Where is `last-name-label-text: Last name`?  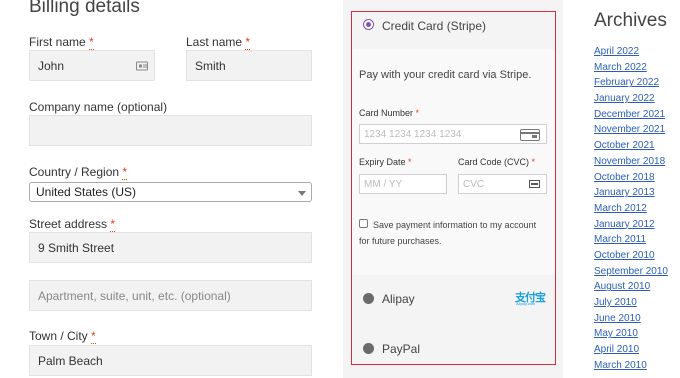 last-name-label-text: Last name is located at coordinates (214, 42).